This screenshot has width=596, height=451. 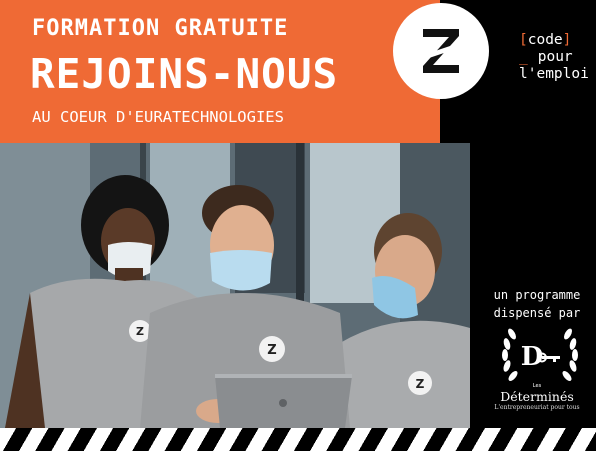 I want to click on determines-tagline: L'entrepreneuriat pour tous, so click(x=537, y=407).